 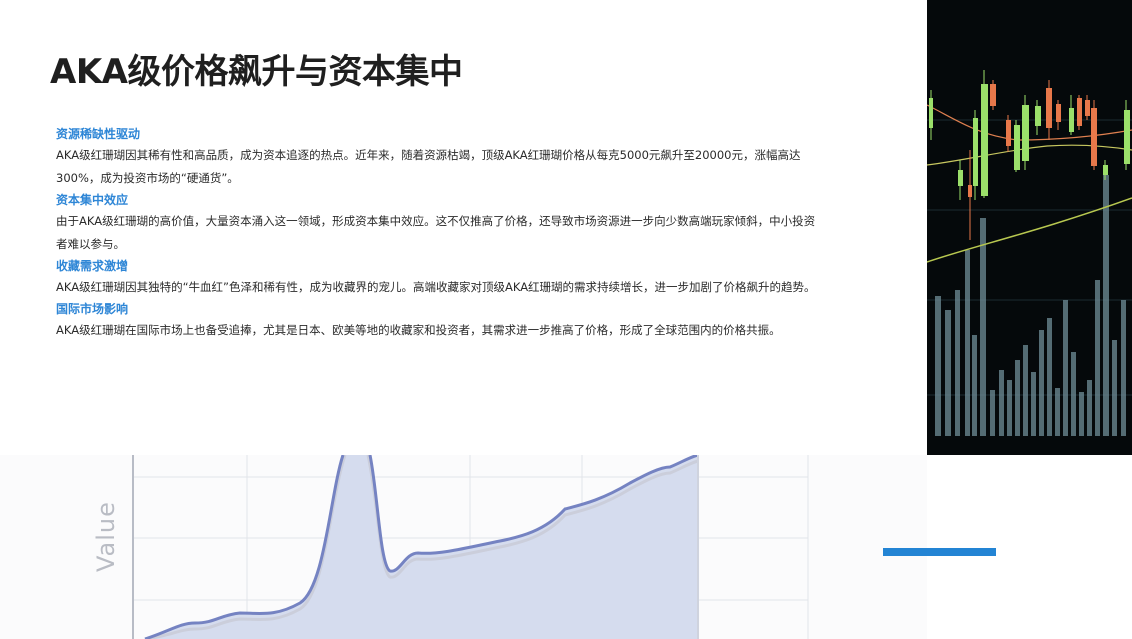 I want to click on axis-label-value: Value, so click(x=106, y=536).